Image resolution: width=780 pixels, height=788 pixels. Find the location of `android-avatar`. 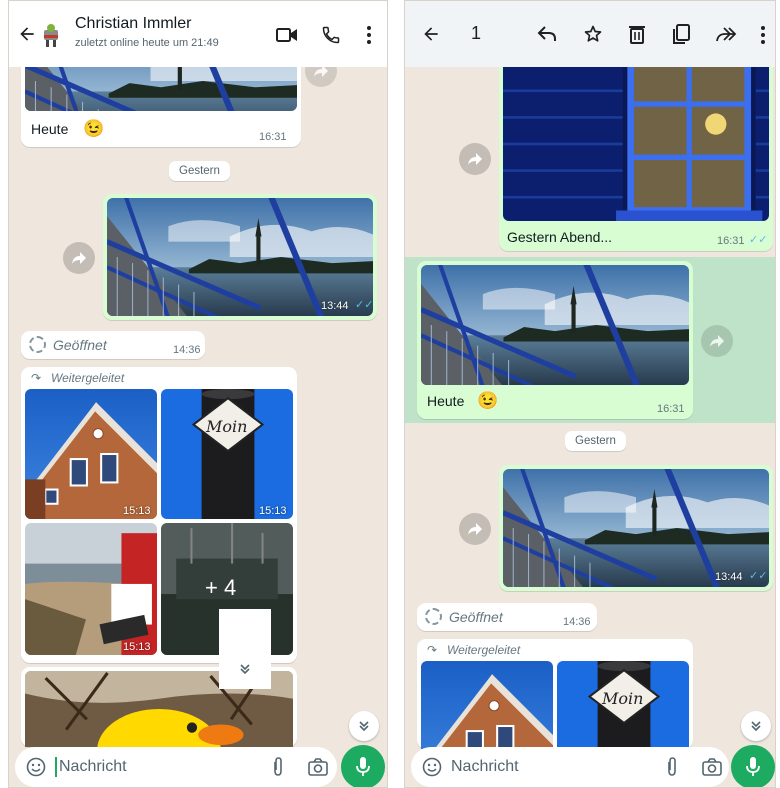

android-avatar is located at coordinates (51, 36).